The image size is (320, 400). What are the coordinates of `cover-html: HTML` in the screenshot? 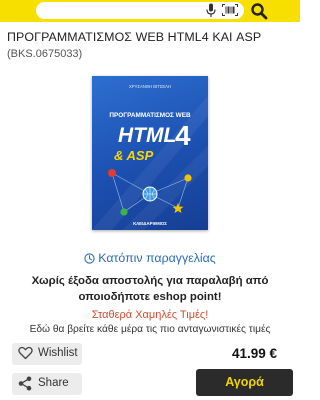 It's located at (147, 135).